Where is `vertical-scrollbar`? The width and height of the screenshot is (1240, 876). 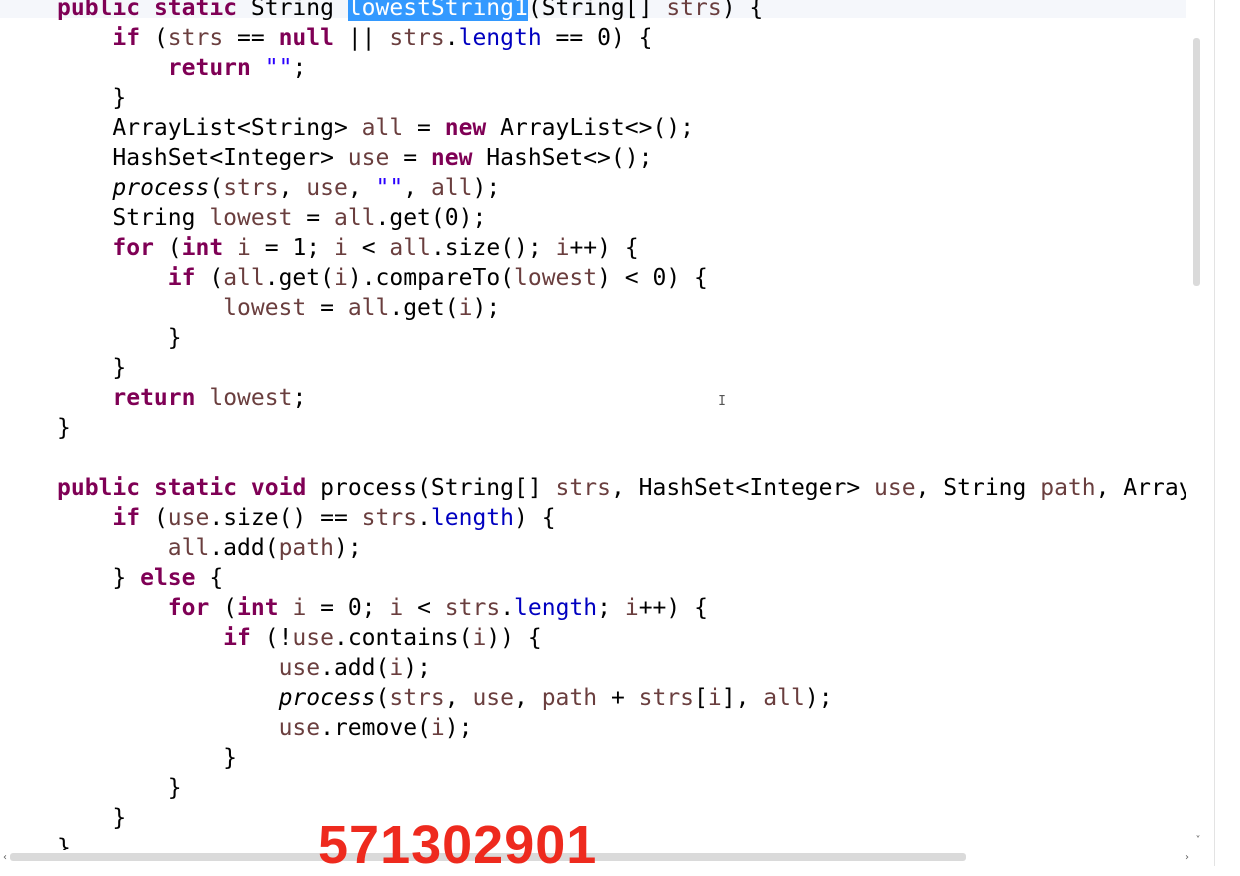 vertical-scrollbar is located at coordinates (1194, 425).